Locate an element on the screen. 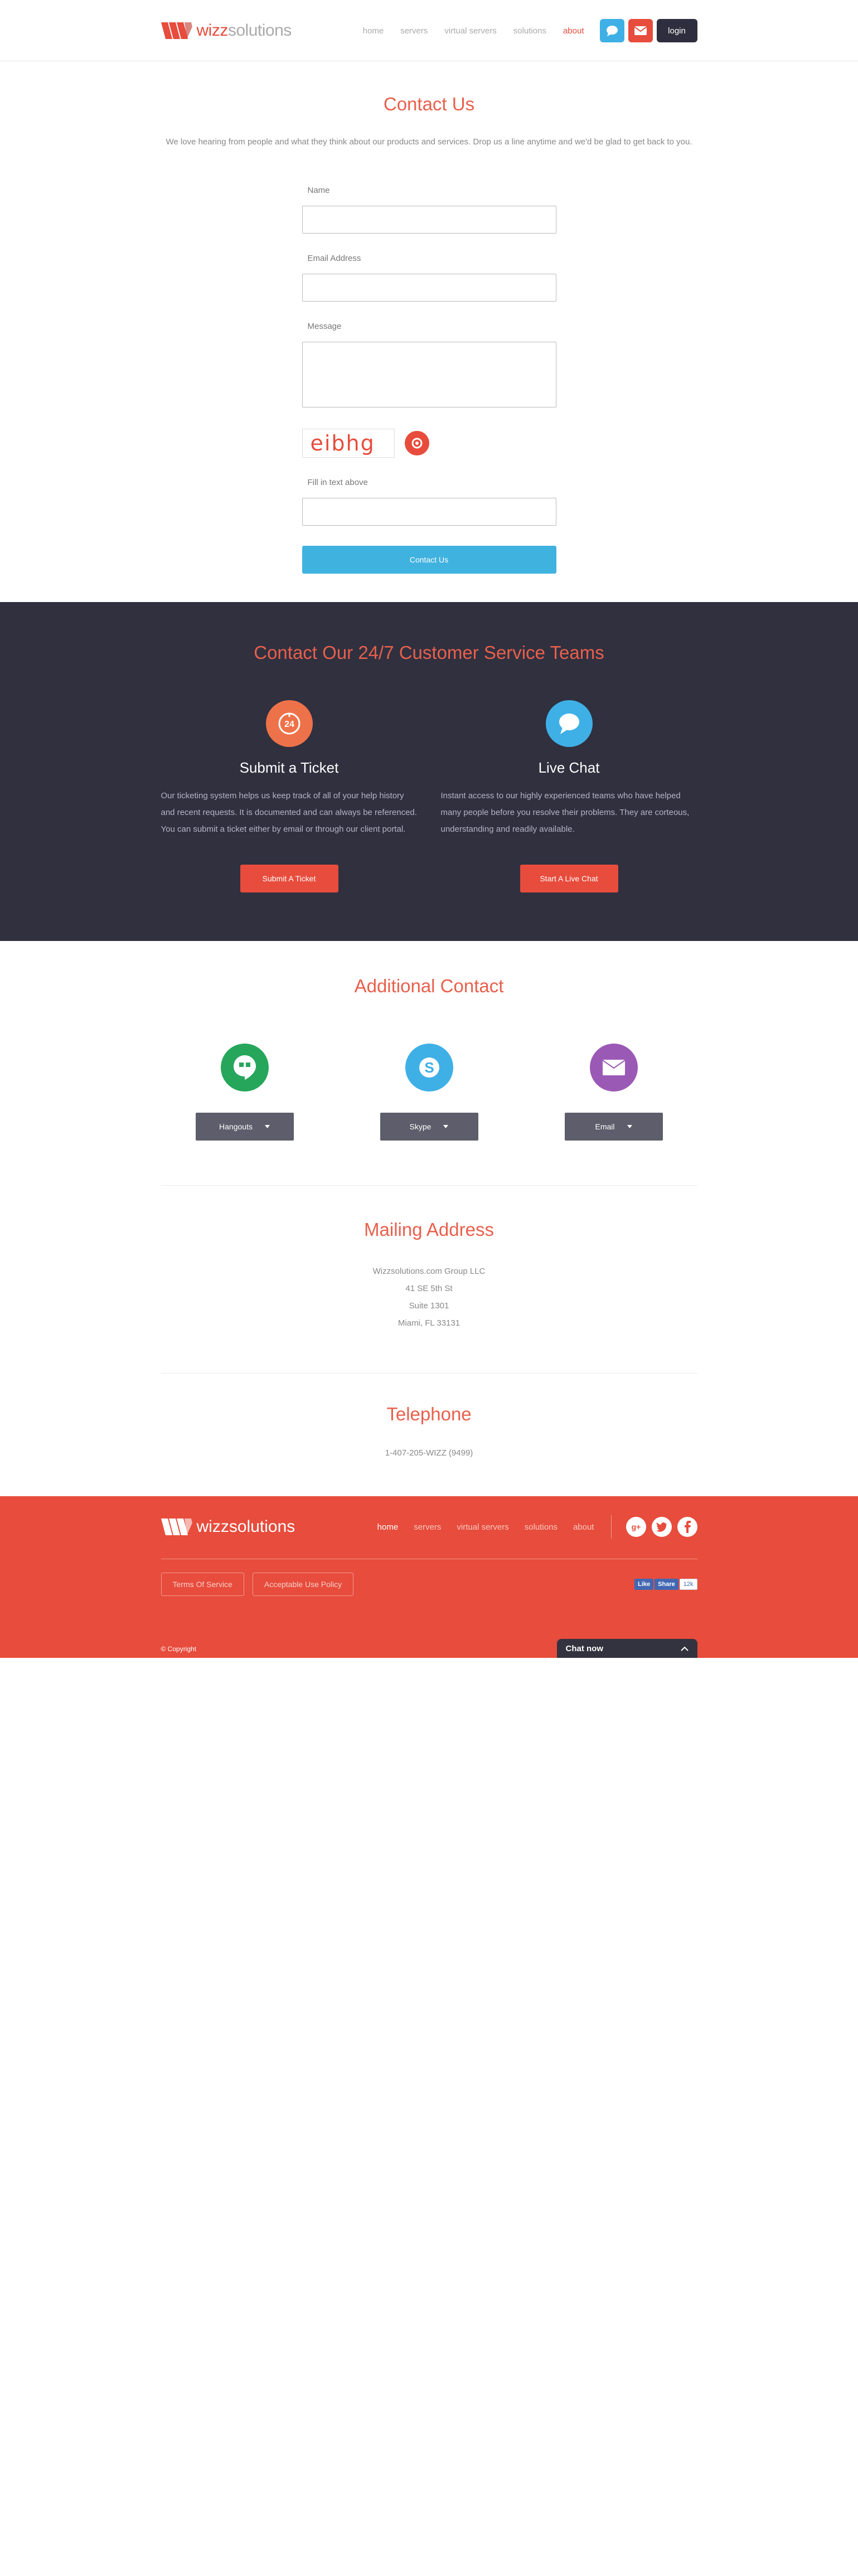  fb-like-button: Like is located at coordinates (644, 1585).